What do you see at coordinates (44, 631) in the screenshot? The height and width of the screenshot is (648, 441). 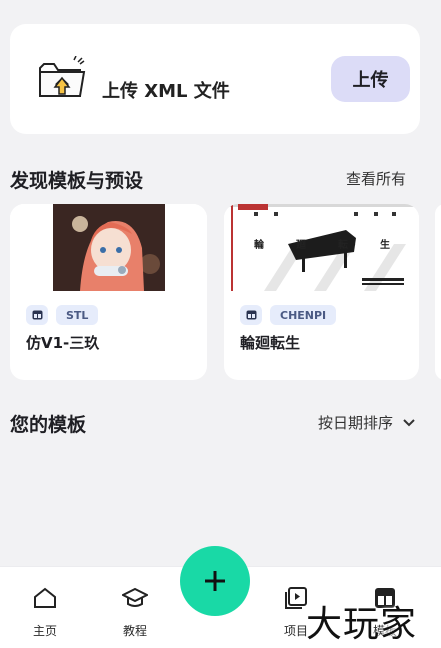 I see `nav-home-label: 主页` at bounding box center [44, 631].